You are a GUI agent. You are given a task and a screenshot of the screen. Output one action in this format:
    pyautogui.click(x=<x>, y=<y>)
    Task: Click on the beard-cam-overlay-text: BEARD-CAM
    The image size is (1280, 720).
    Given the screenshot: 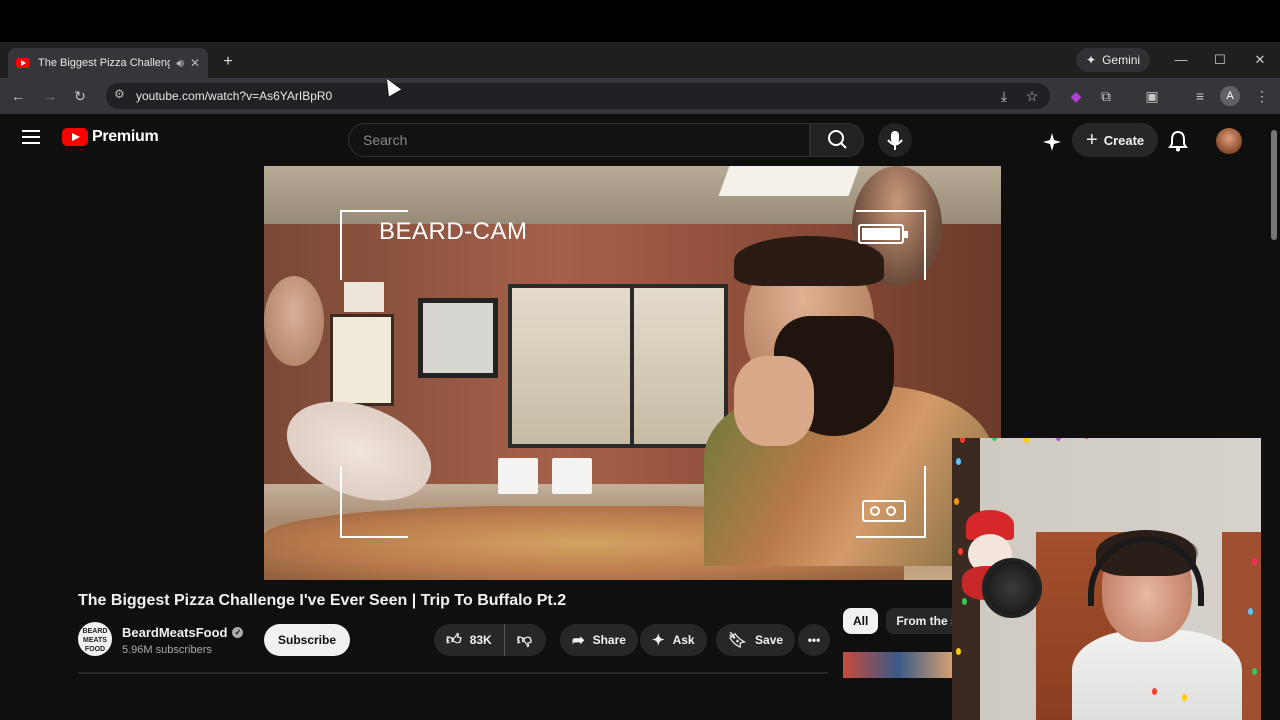 What is the action you would take?
    pyautogui.click(x=453, y=231)
    